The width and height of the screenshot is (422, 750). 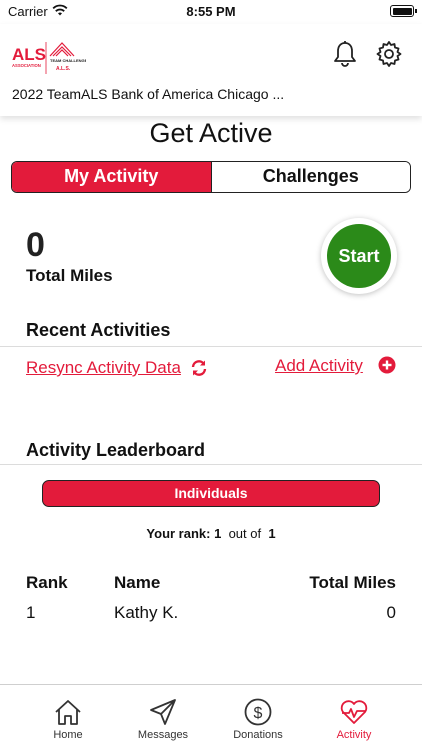 I want to click on your-rank-line: Your rank: 1 out of 1, so click(x=211, y=533).